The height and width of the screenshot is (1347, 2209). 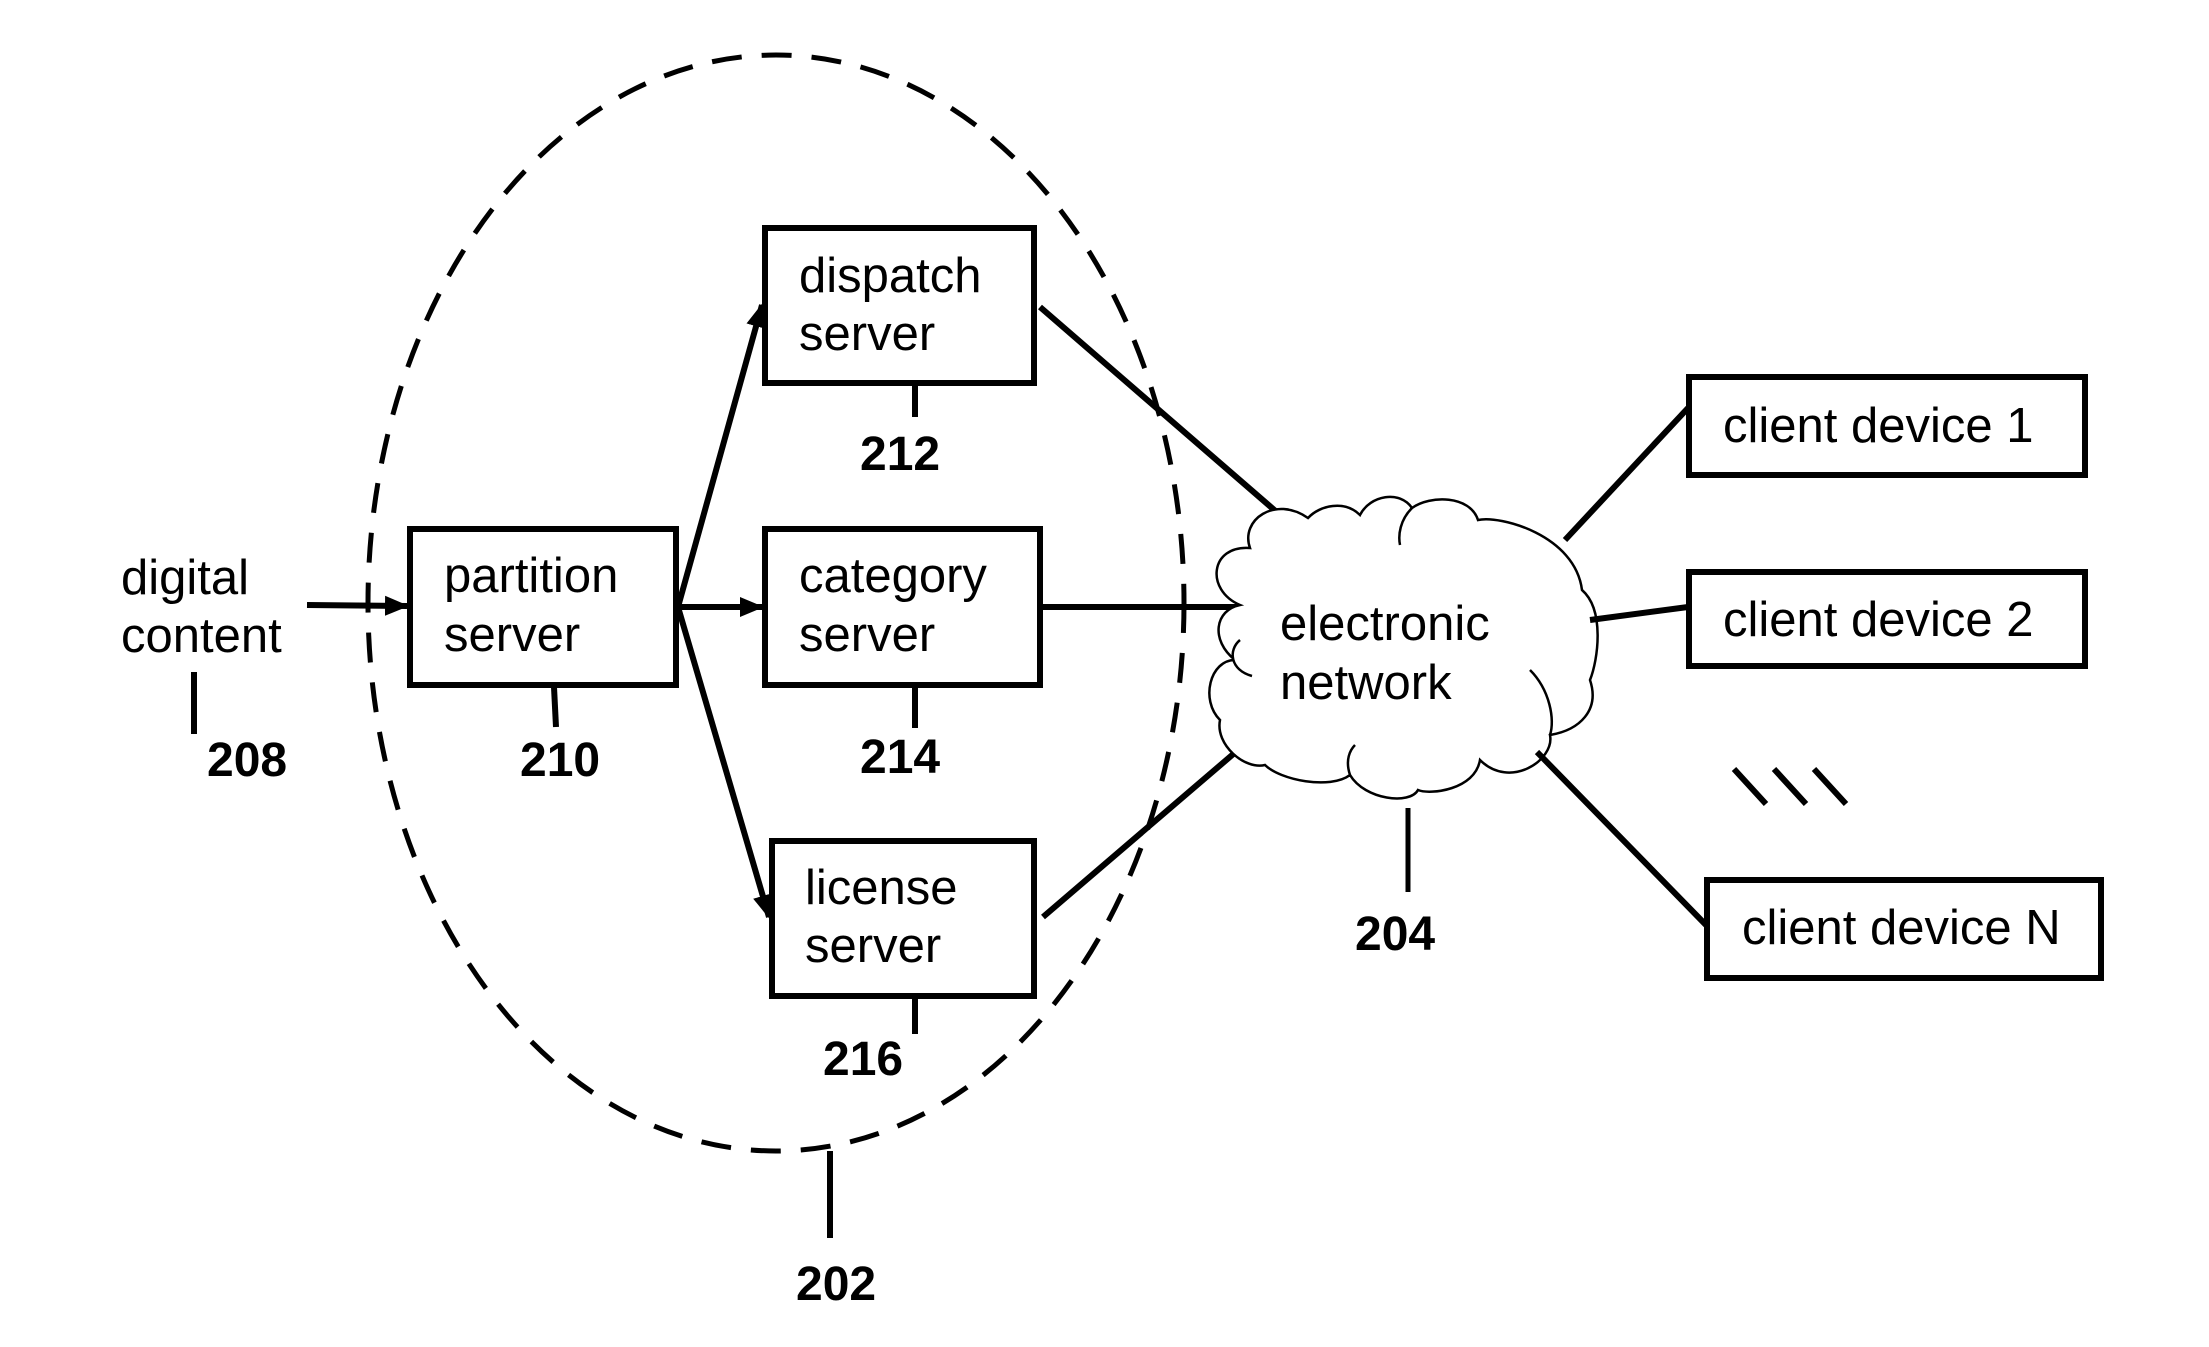 I want to click on partition-server-line2: server, so click(x=512, y=635).